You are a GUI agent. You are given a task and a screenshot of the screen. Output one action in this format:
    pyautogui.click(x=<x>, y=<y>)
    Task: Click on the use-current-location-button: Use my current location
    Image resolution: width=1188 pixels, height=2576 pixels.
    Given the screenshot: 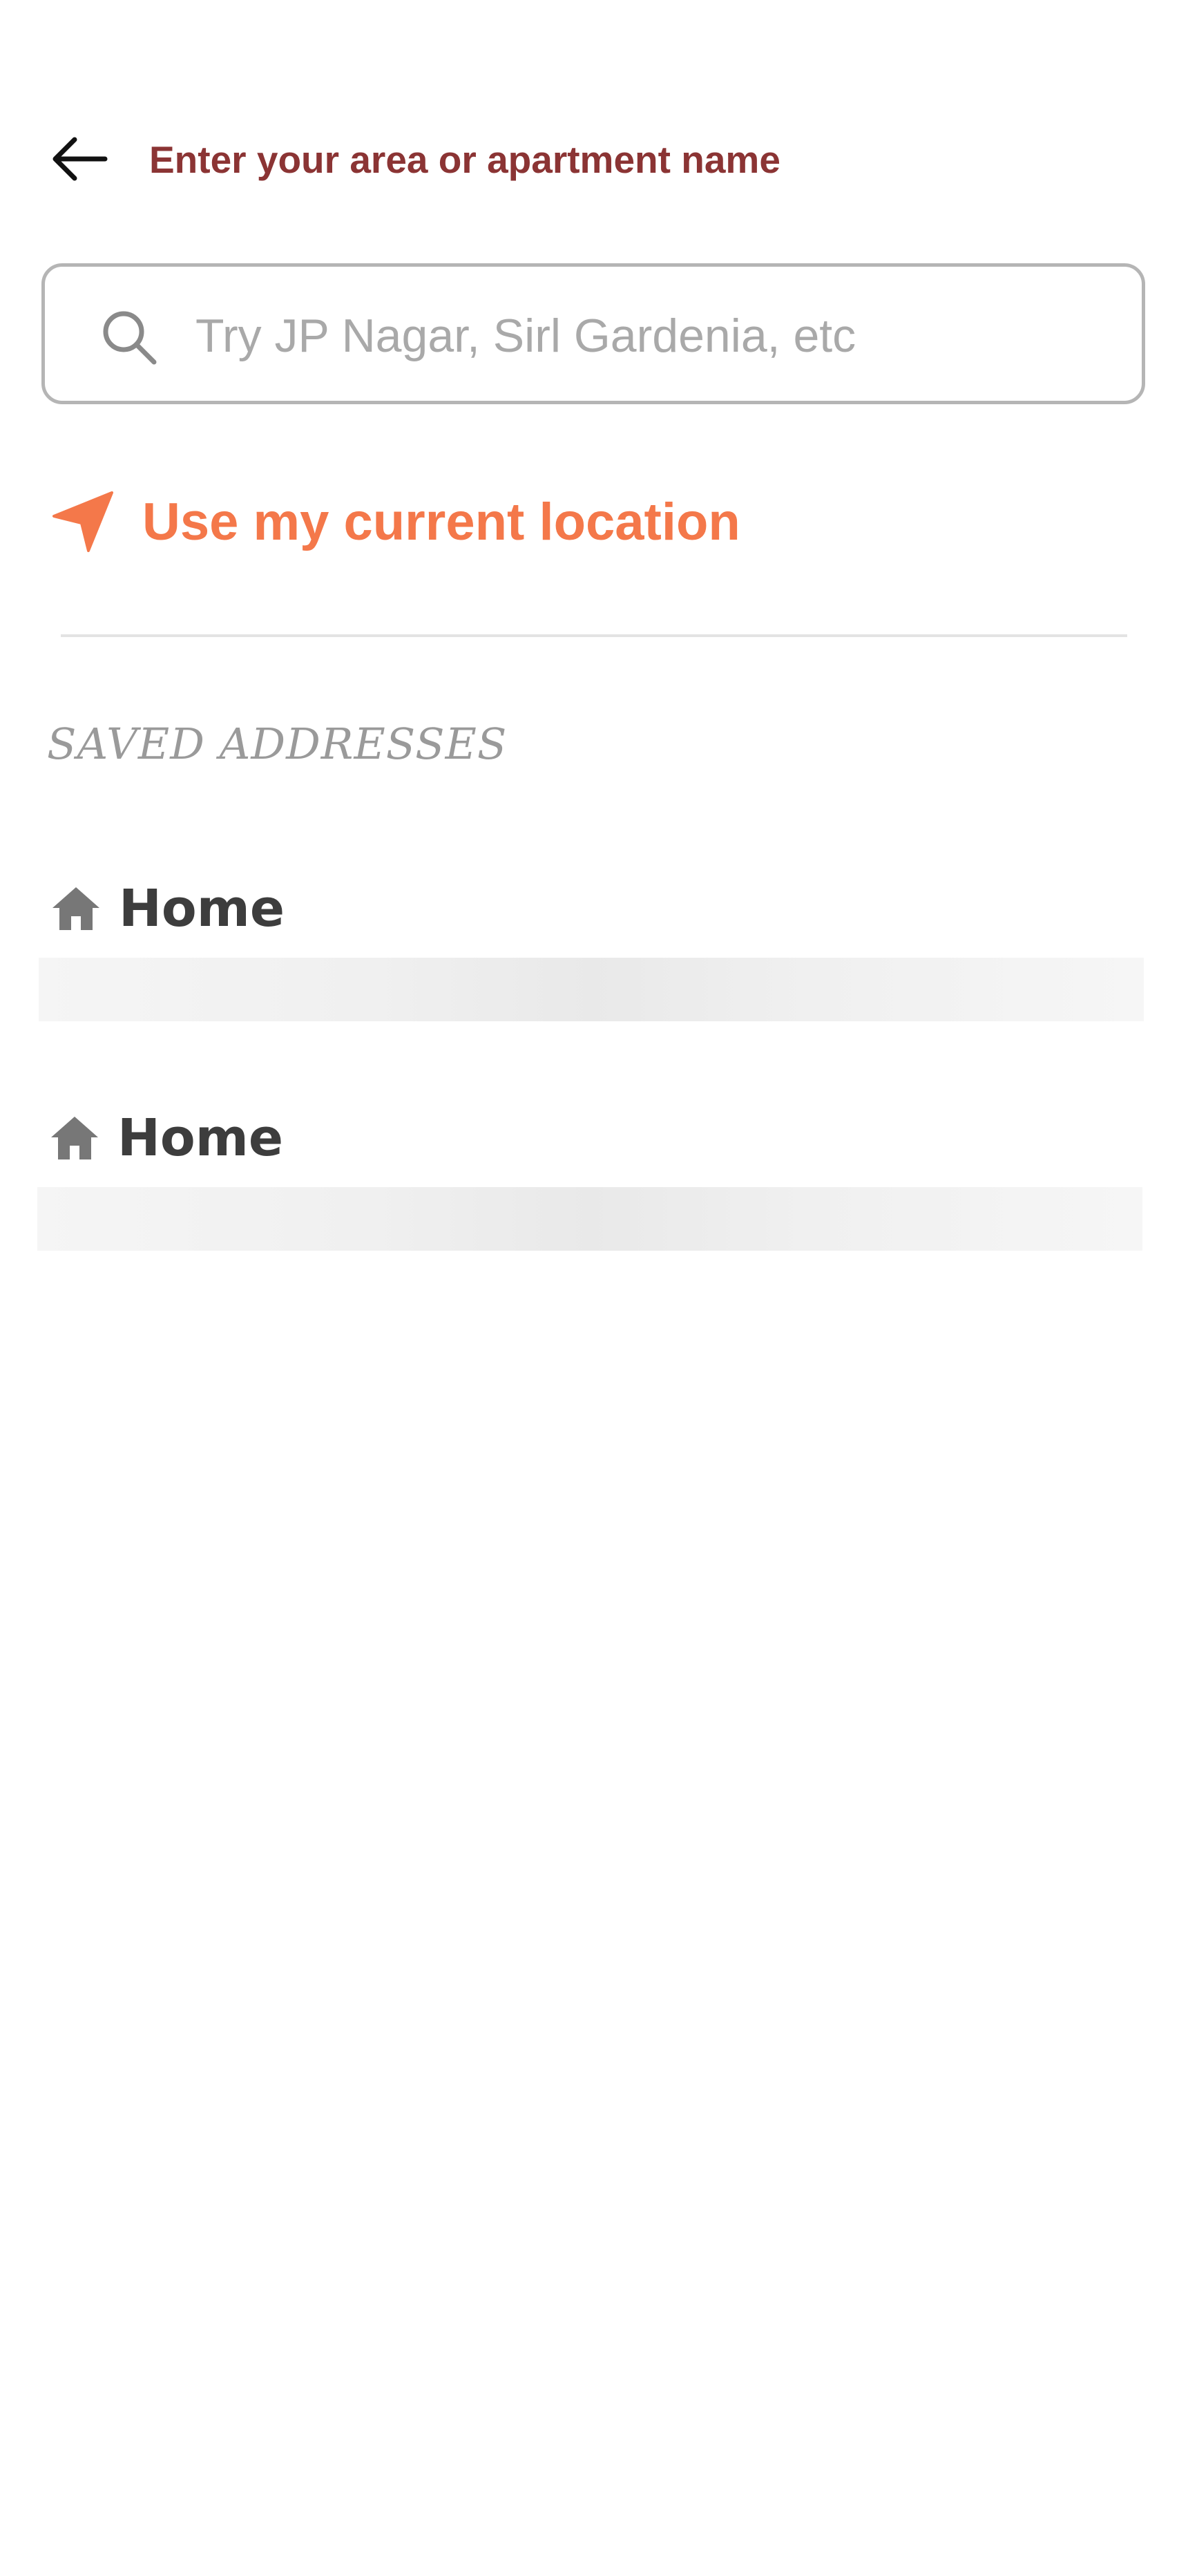 What is the action you would take?
    pyautogui.click(x=394, y=522)
    